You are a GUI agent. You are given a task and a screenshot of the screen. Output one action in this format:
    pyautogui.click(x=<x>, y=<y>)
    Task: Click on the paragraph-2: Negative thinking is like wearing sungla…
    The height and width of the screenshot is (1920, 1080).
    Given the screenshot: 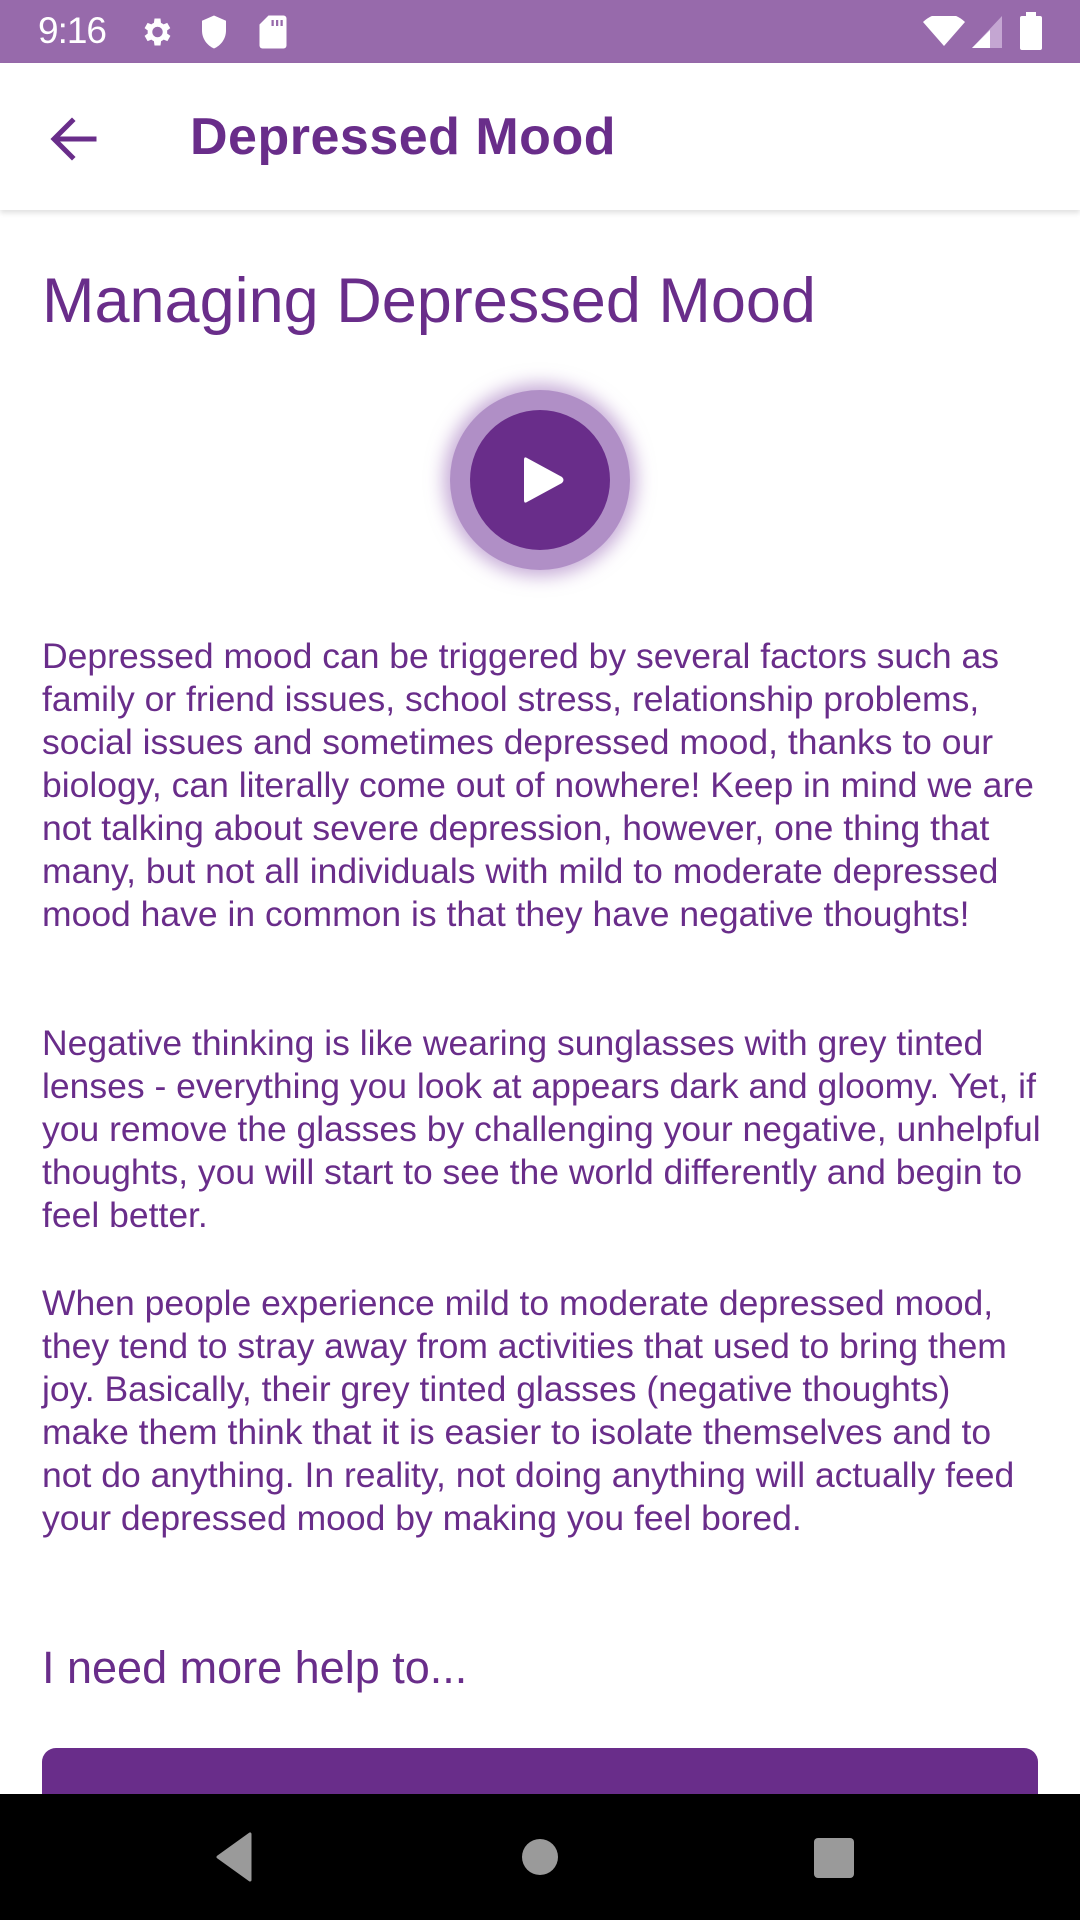 What is the action you would take?
    pyautogui.click(x=541, y=1129)
    